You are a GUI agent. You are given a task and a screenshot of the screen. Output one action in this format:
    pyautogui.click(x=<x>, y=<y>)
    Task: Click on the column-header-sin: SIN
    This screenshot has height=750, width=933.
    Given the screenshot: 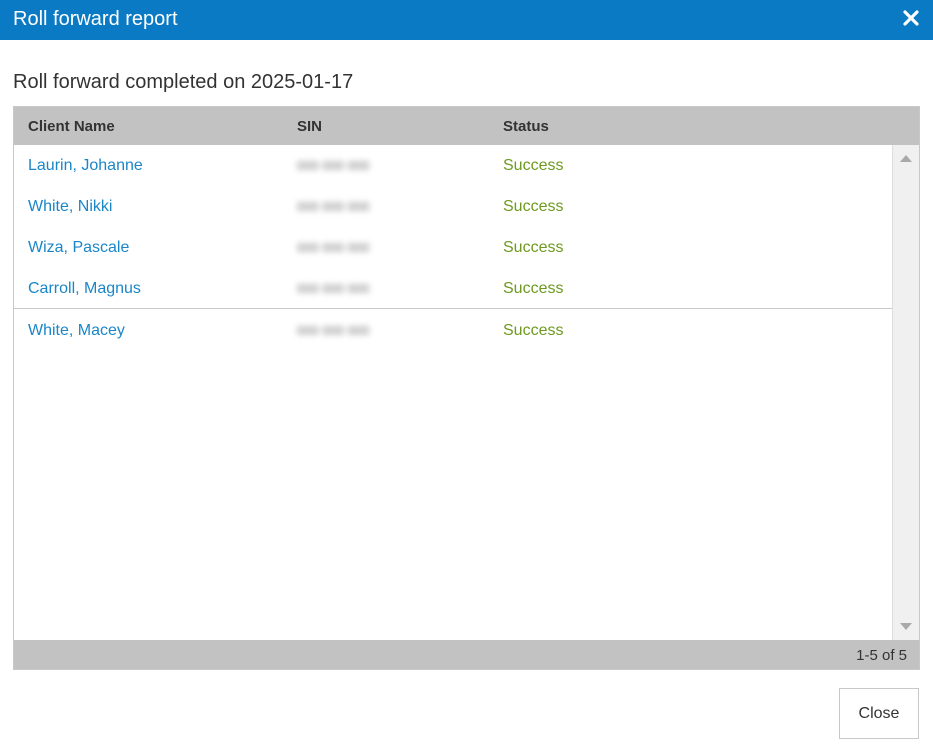 What is the action you would take?
    pyautogui.click(x=309, y=126)
    